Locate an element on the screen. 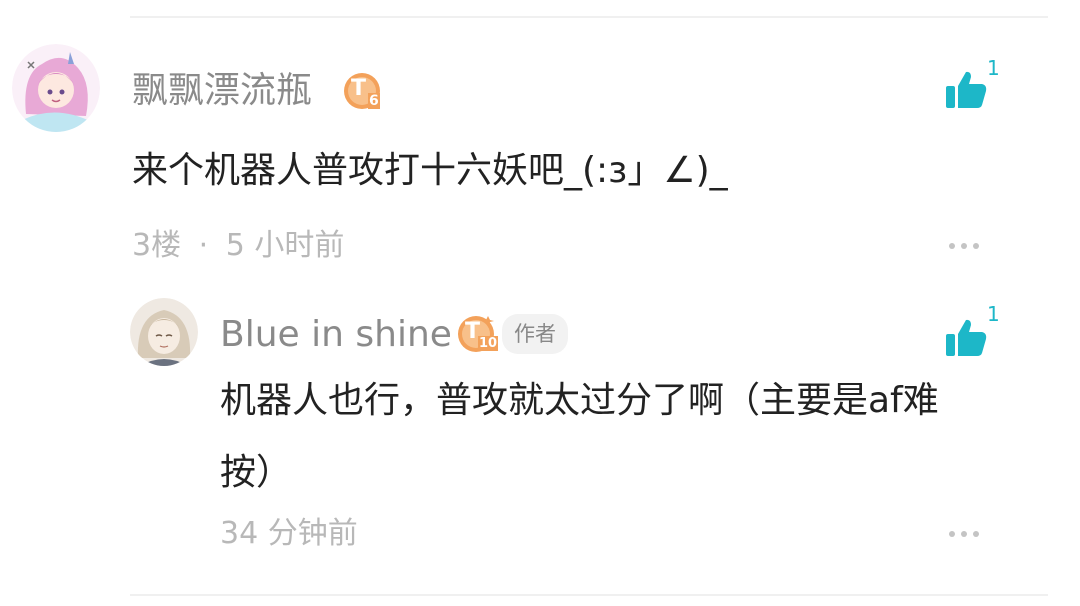  level-badge: T 6 is located at coordinates (363, 92).